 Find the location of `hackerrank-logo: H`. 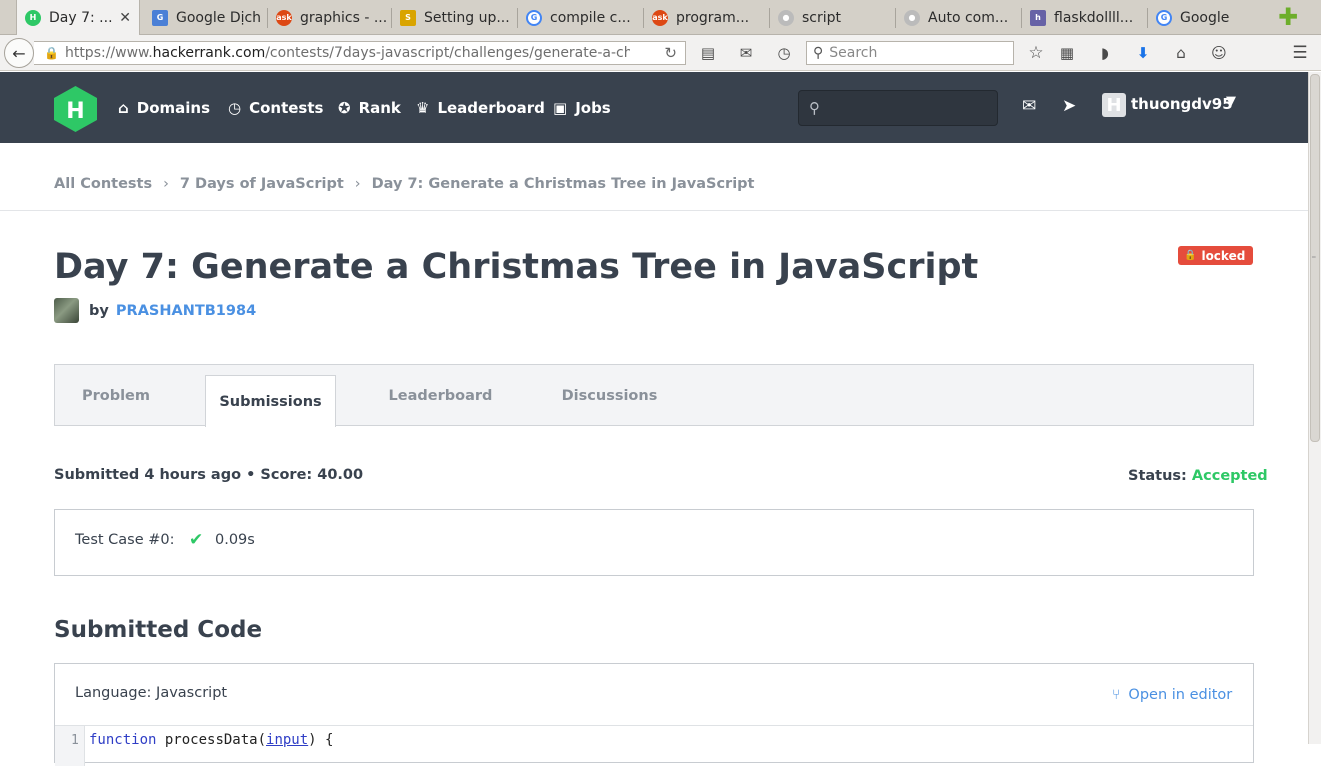

hackerrank-logo: H is located at coordinates (75, 109).